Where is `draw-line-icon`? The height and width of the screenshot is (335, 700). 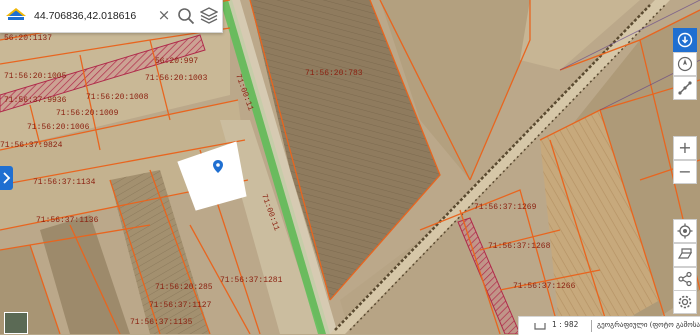 draw-line-icon is located at coordinates (685, 88).